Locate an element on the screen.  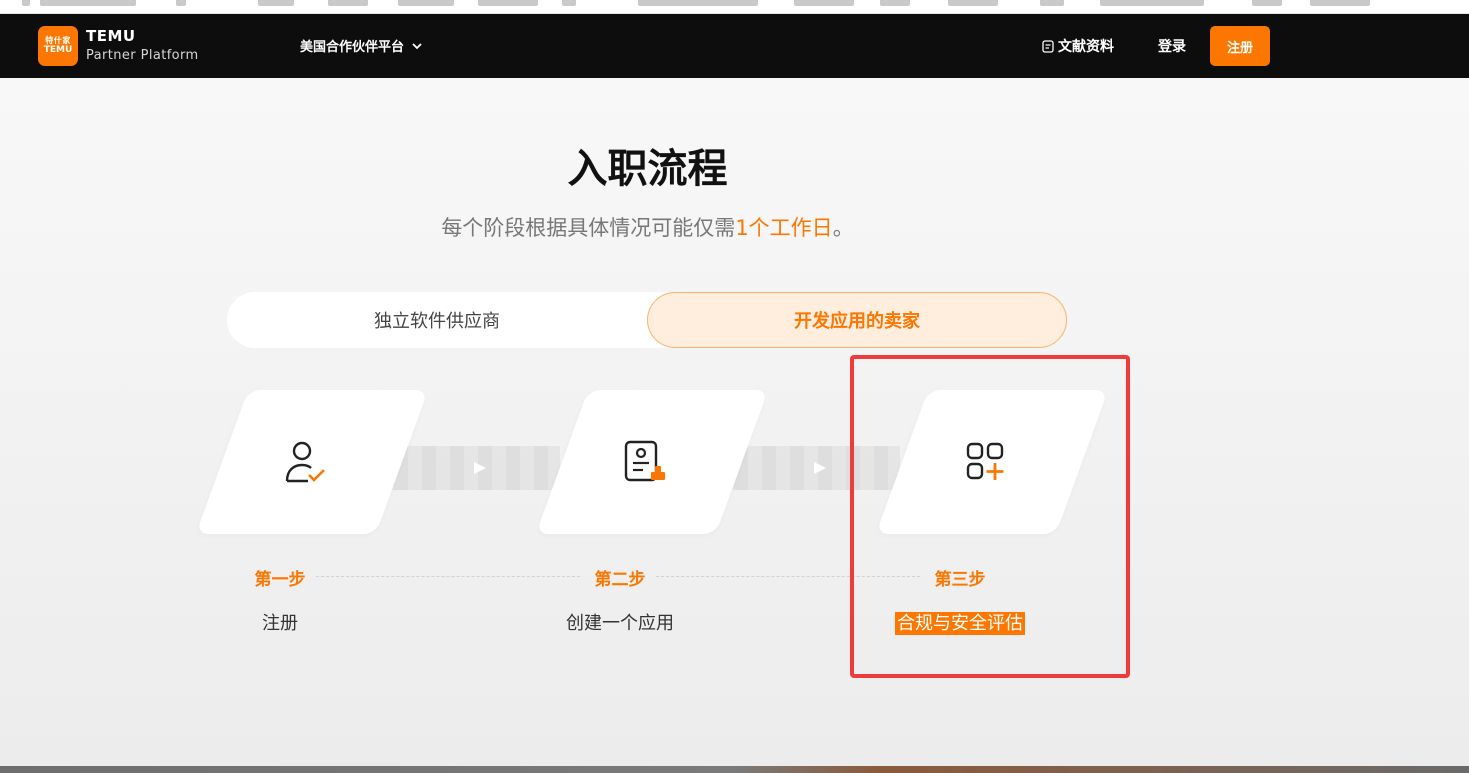
page-title: 入职流程 is located at coordinates (647, 169).